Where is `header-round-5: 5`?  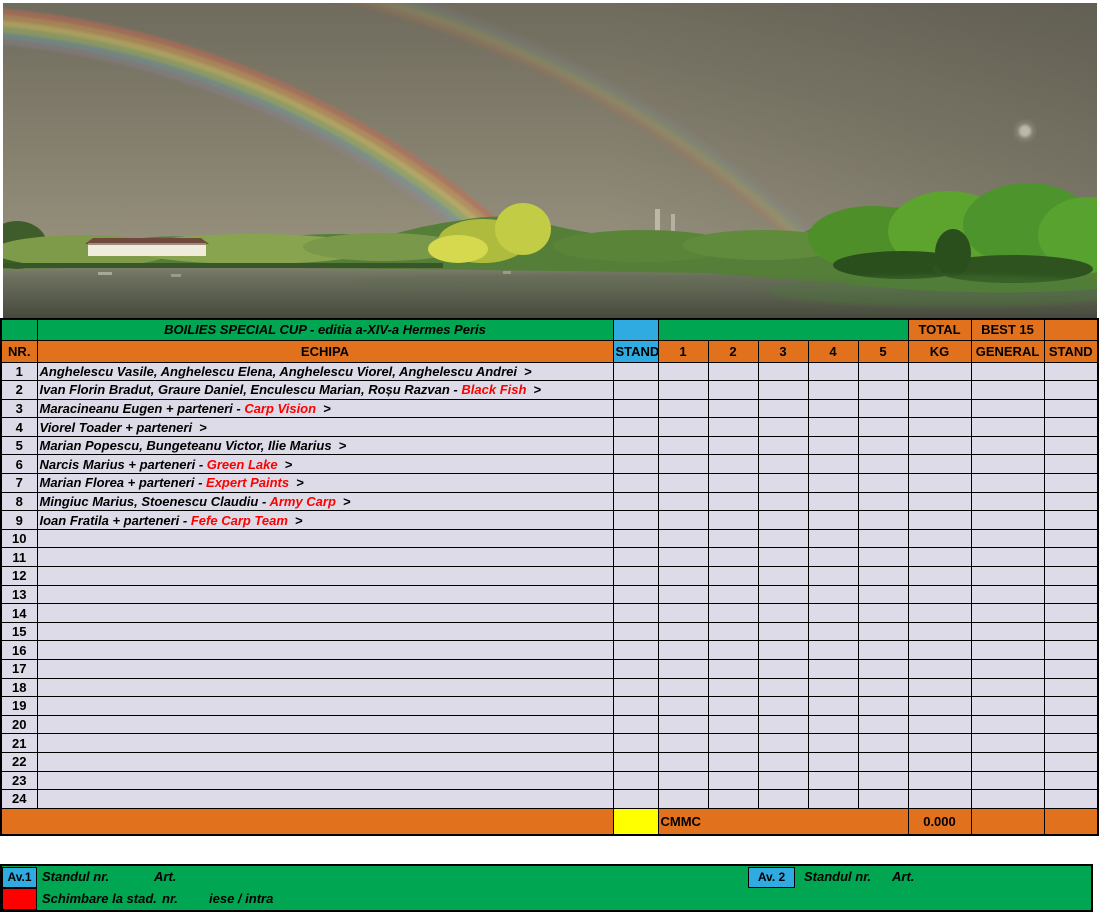 header-round-5: 5 is located at coordinates (883, 351).